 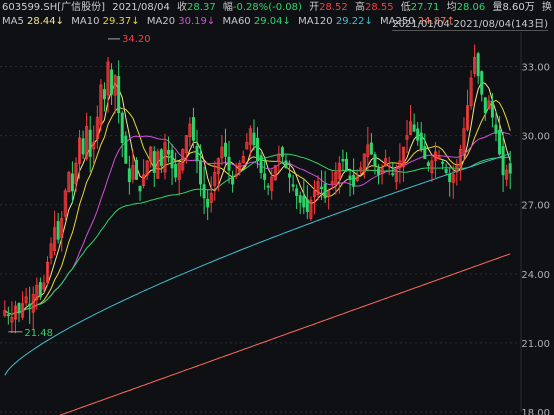 I want to click on y-tick-label: 27.00, so click(x=535, y=206).